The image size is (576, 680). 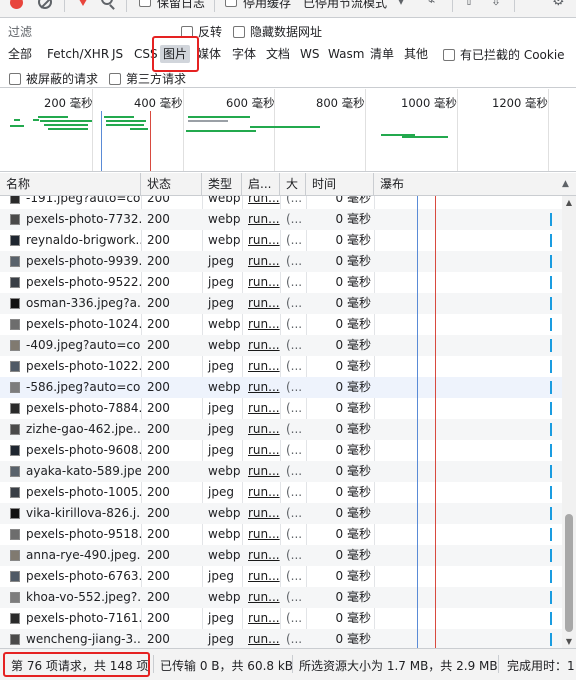 I want to click on hide-data-urls-option: 隐藏数据网址, so click(x=277, y=31).